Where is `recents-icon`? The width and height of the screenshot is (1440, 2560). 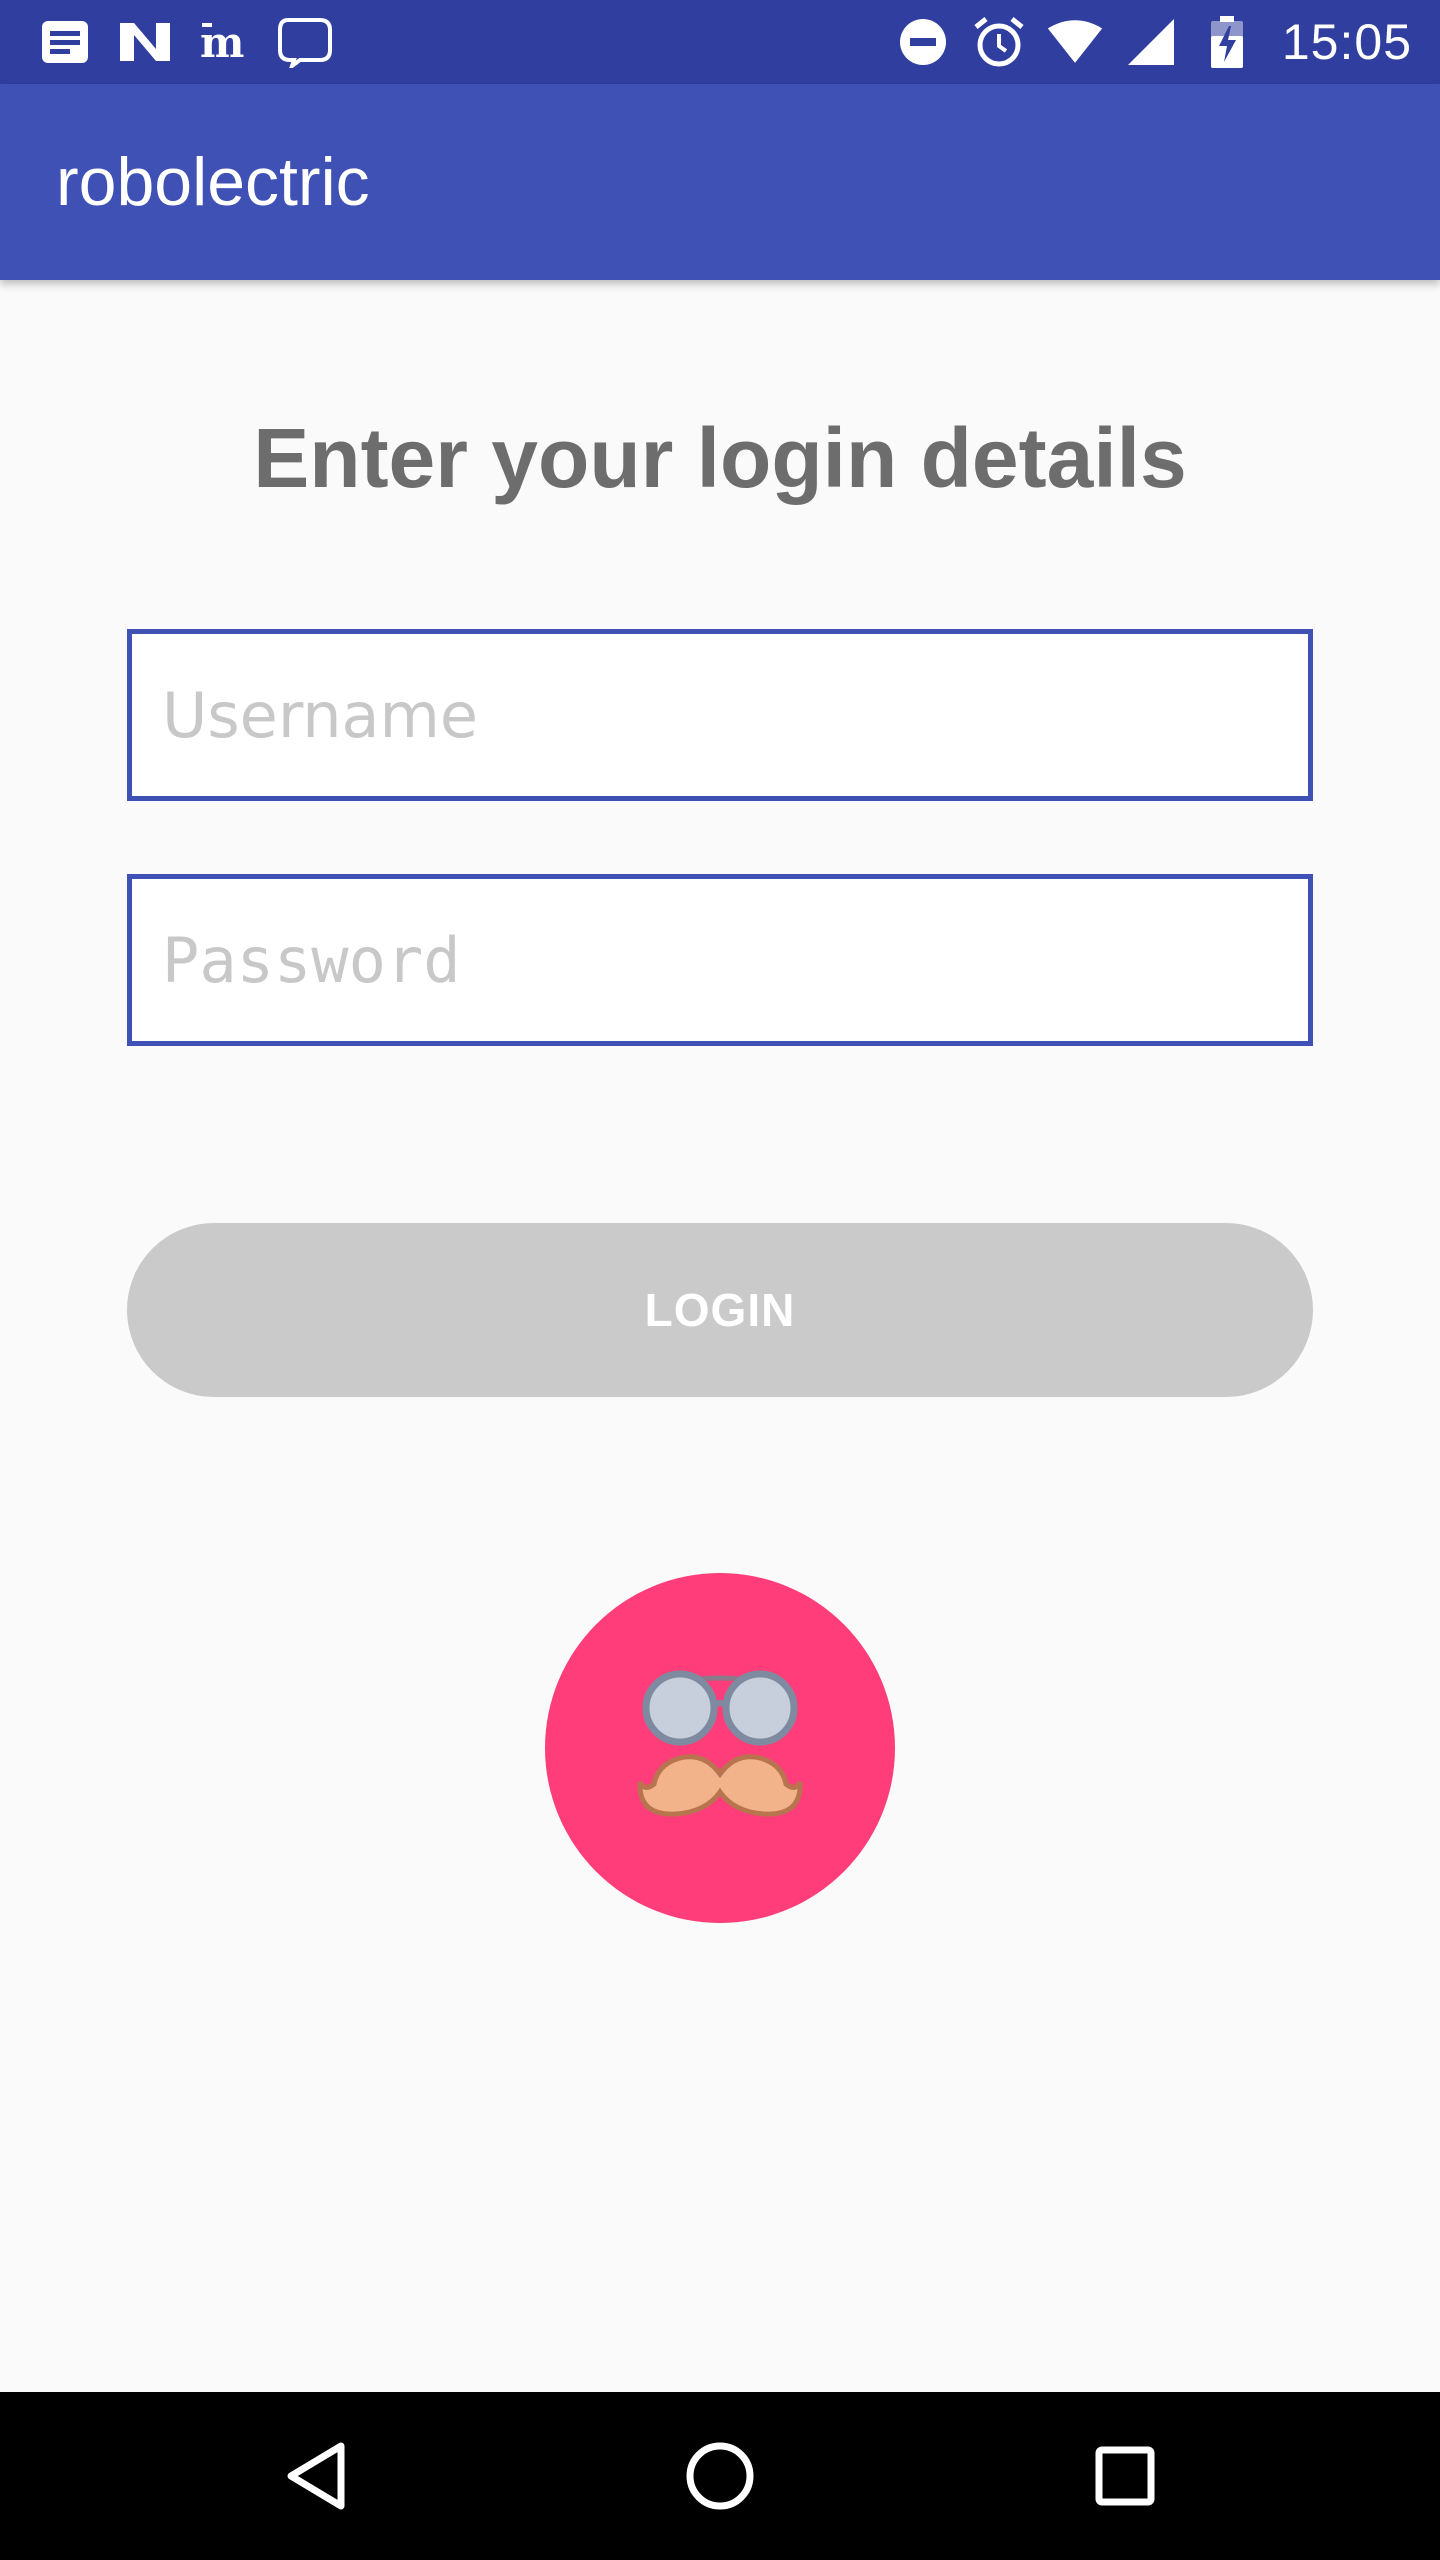
recents-icon is located at coordinates (1125, 2476).